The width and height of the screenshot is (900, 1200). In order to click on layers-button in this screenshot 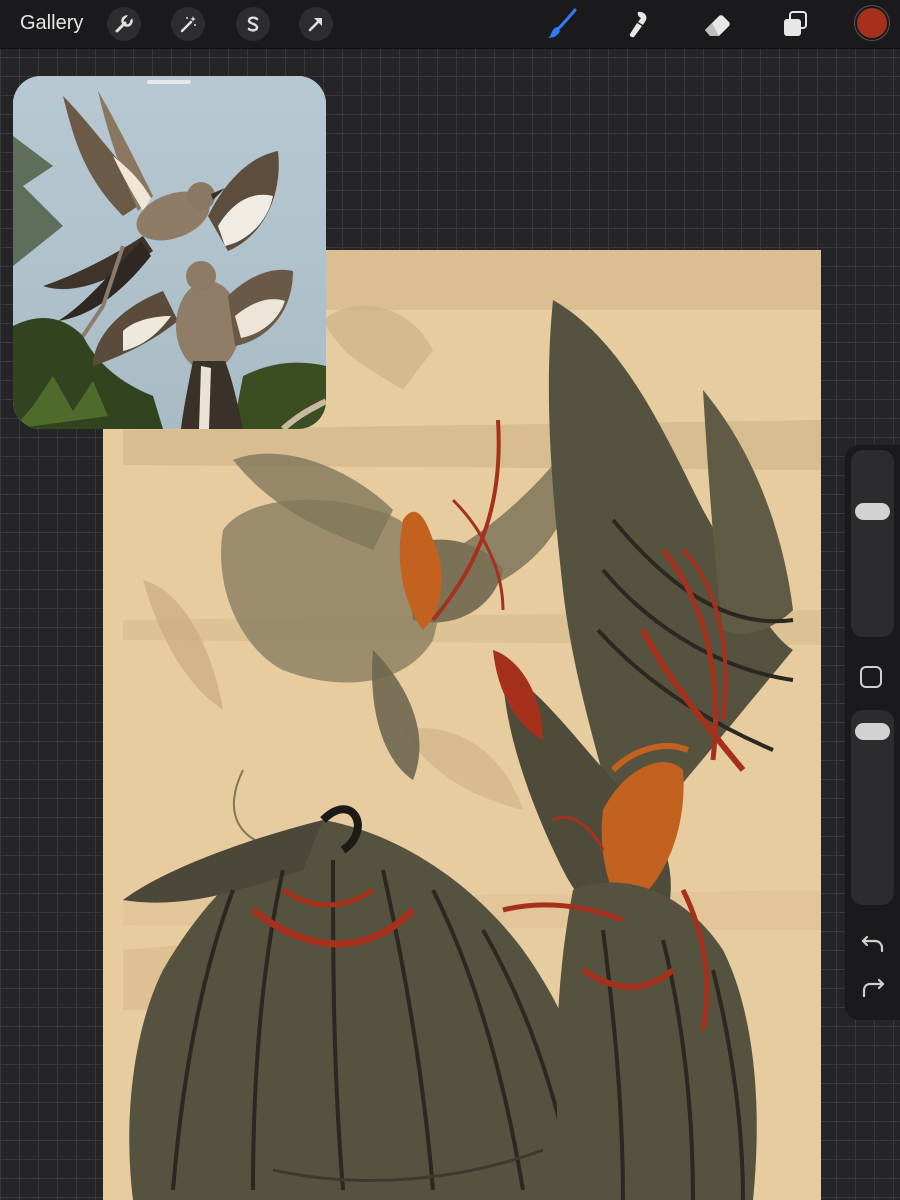, I will do `click(795, 24)`.